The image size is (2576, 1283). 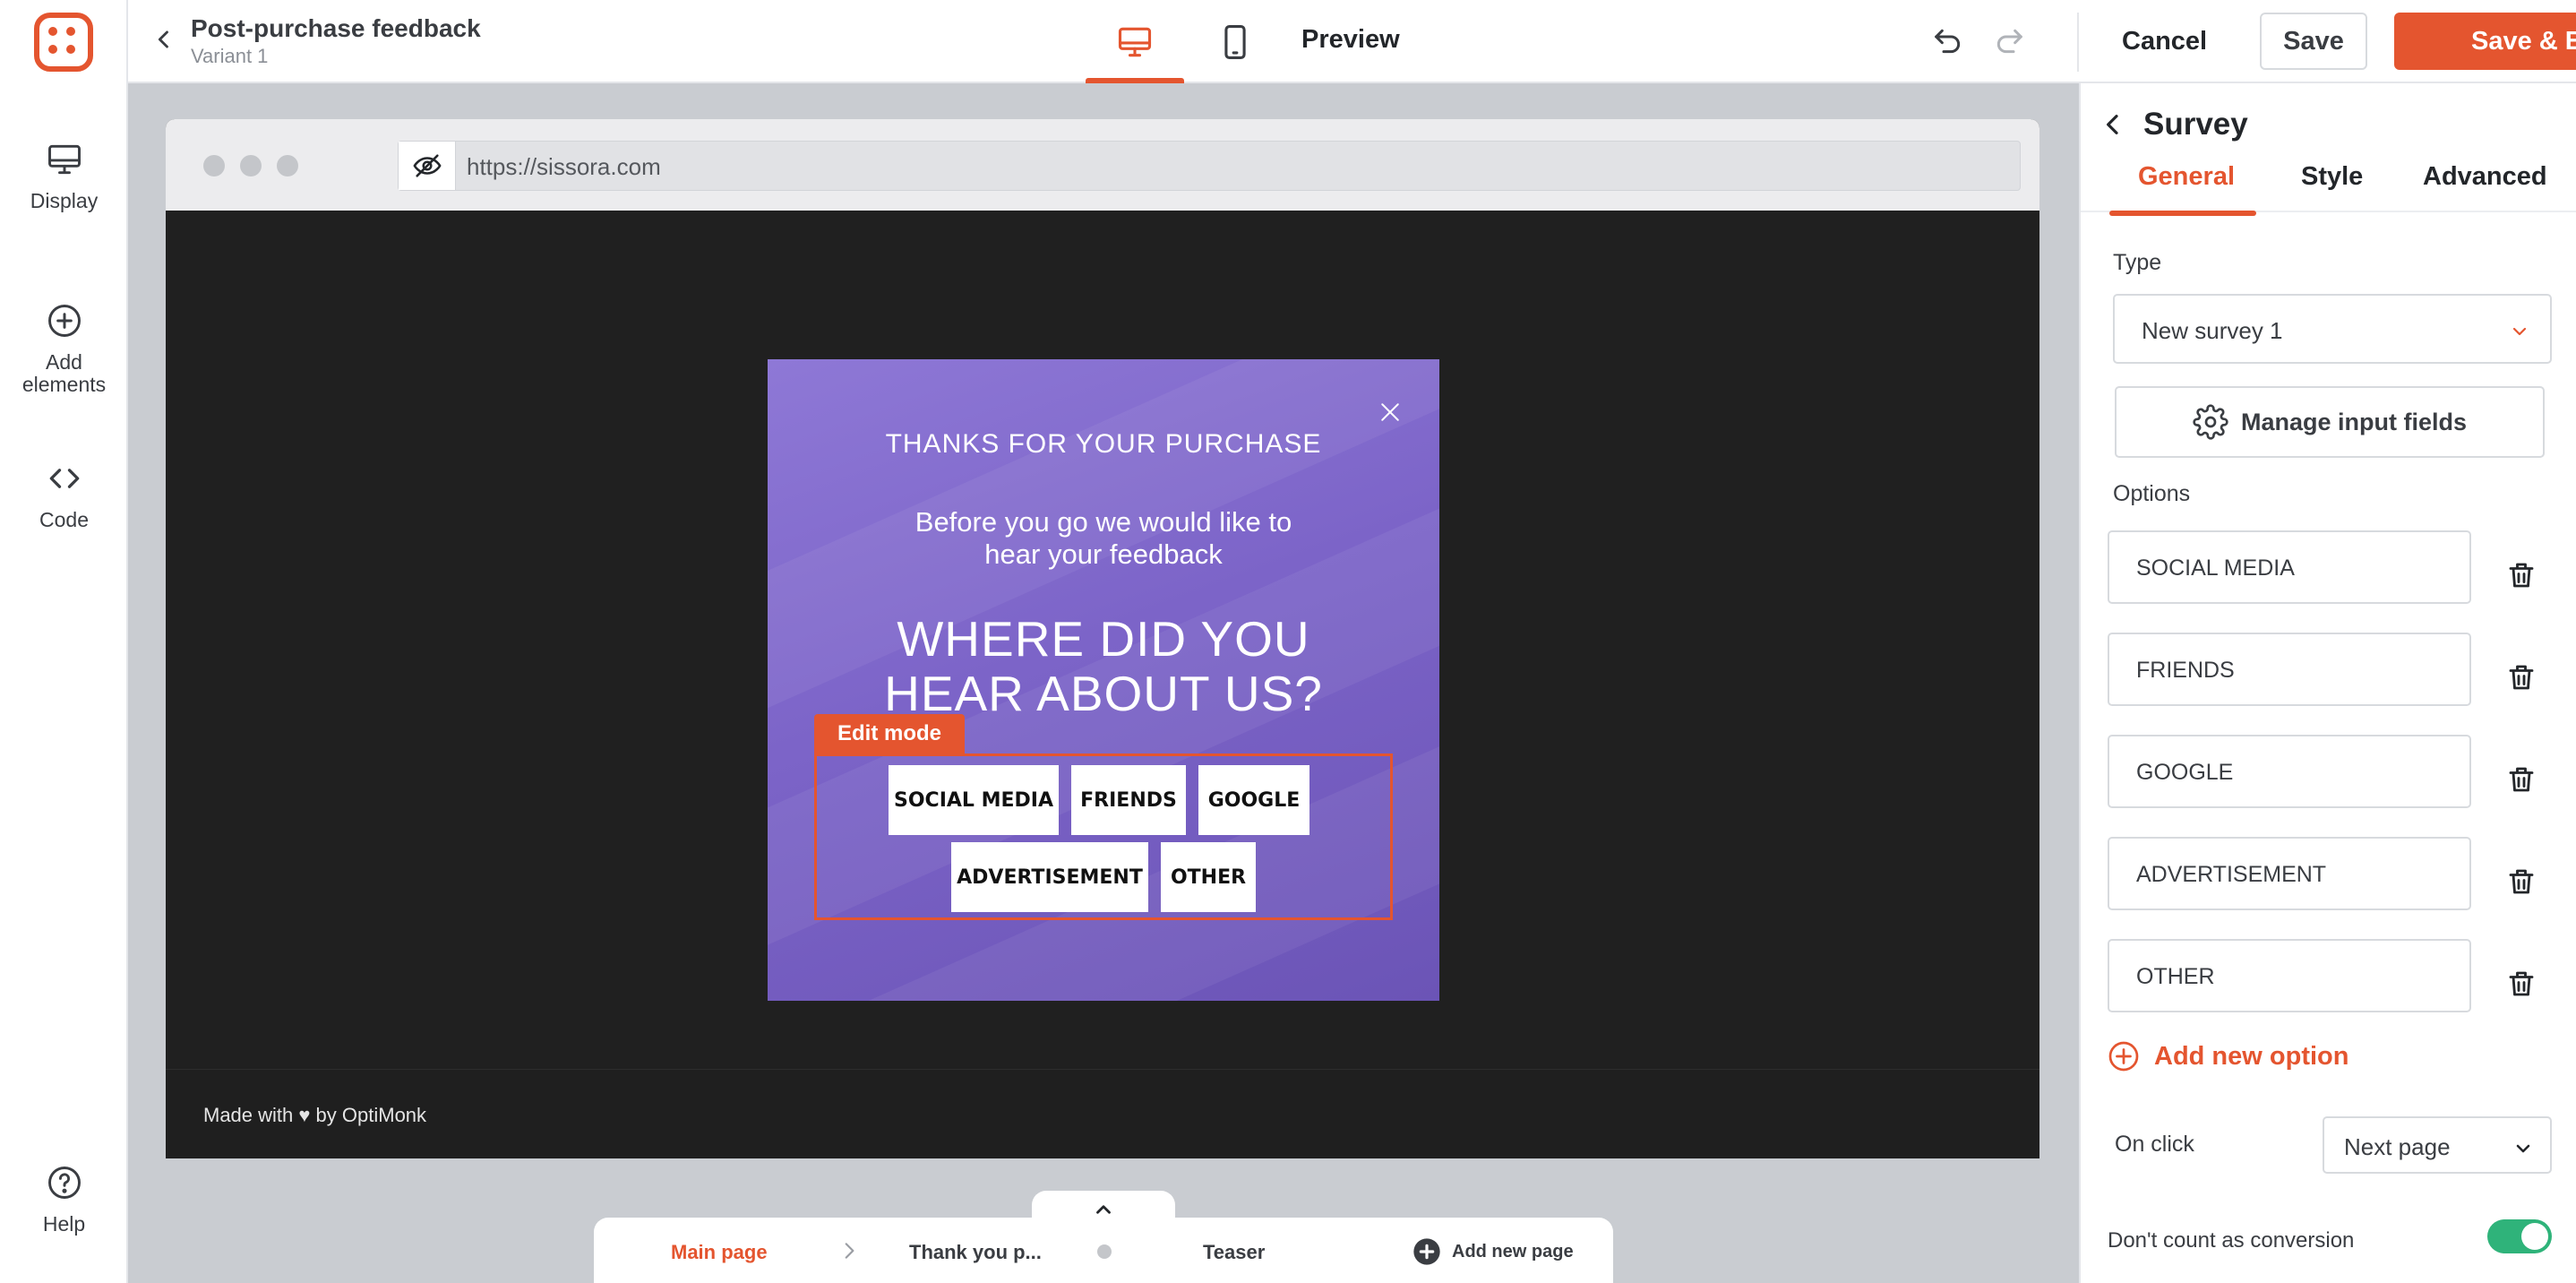 I want to click on manage-input-fields-label: Manage input fields, so click(x=2354, y=421).